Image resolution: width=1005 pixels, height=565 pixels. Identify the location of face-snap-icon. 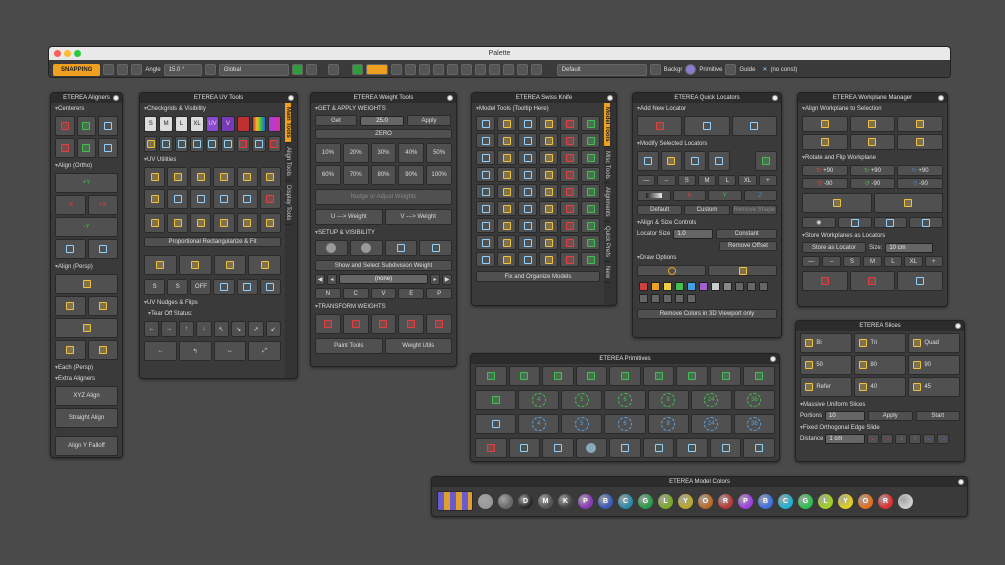
(424, 69).